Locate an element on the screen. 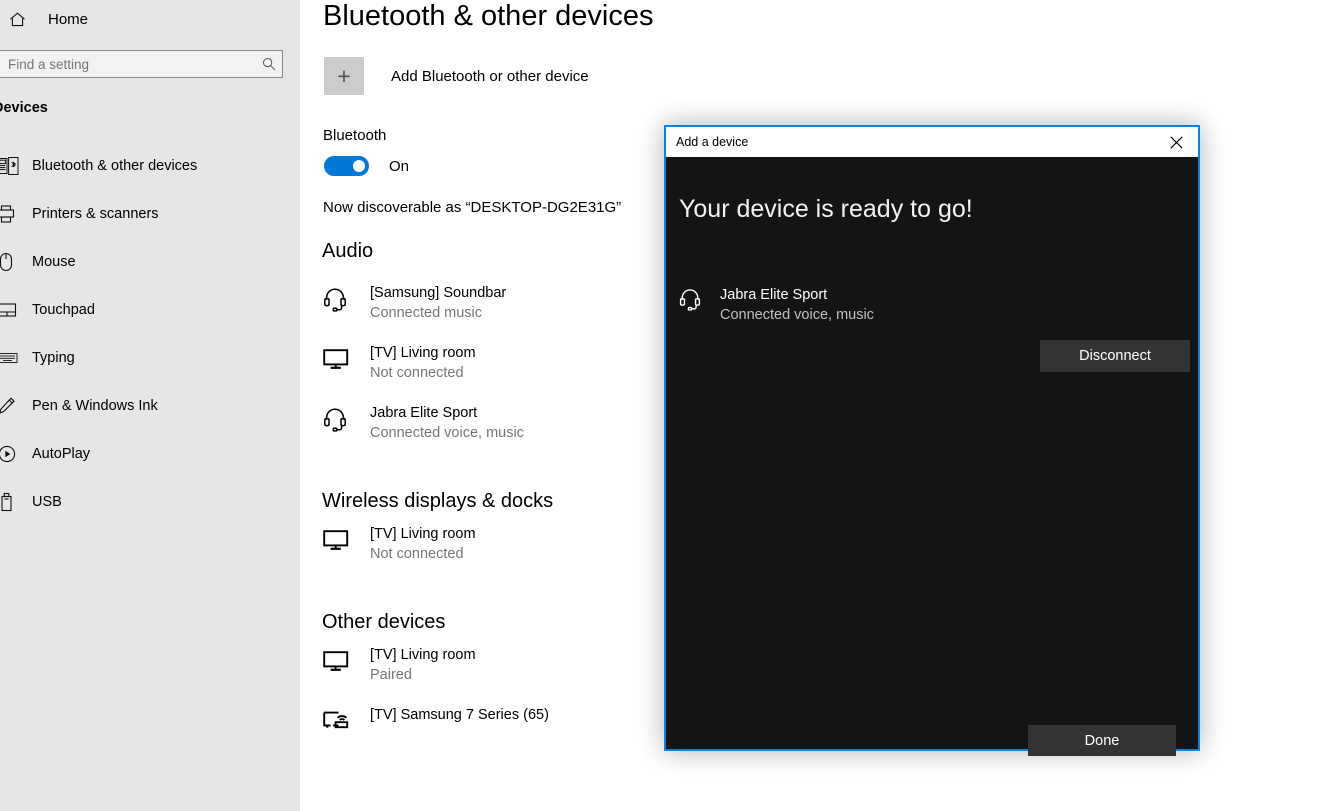  sidebar-item-usb: USB is located at coordinates (150, 502).